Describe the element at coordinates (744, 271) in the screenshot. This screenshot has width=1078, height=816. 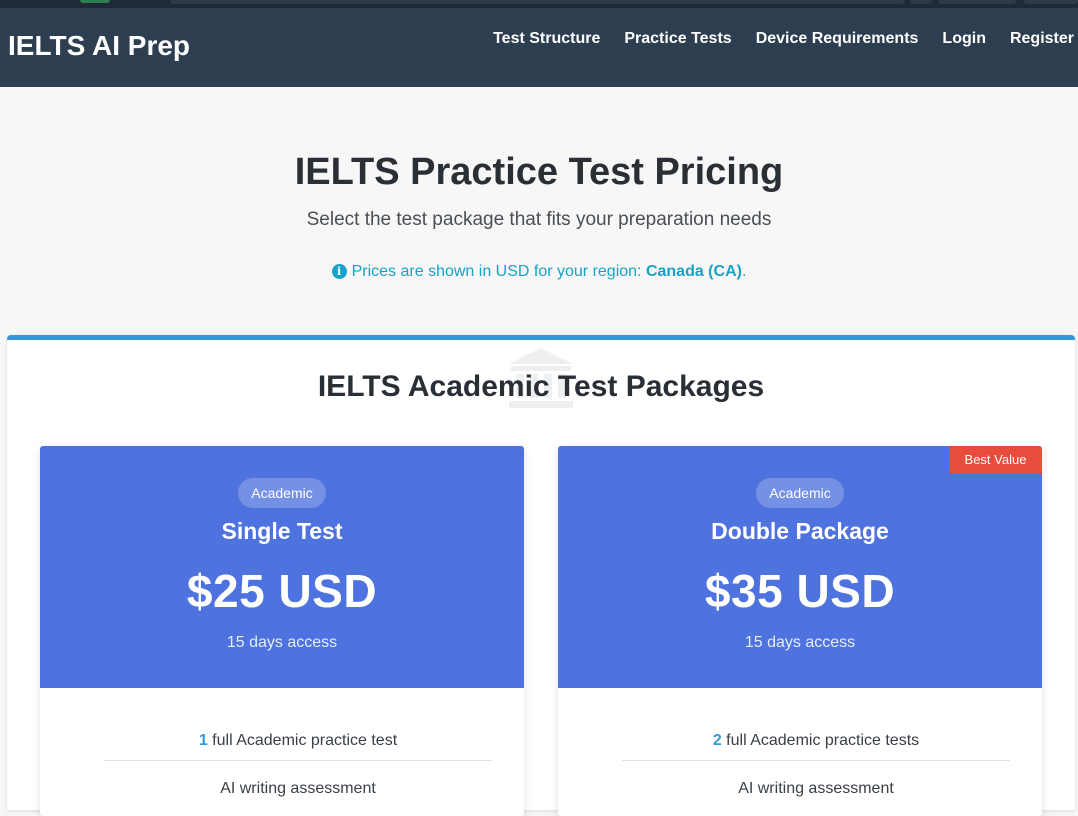
I see `region-notice-suffix: .` at that location.